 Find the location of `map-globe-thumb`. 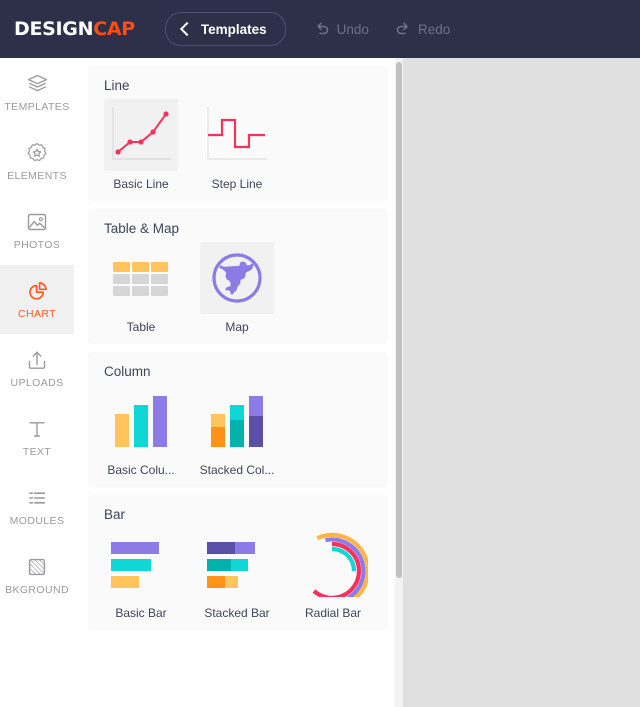

map-globe-thumb is located at coordinates (237, 278).